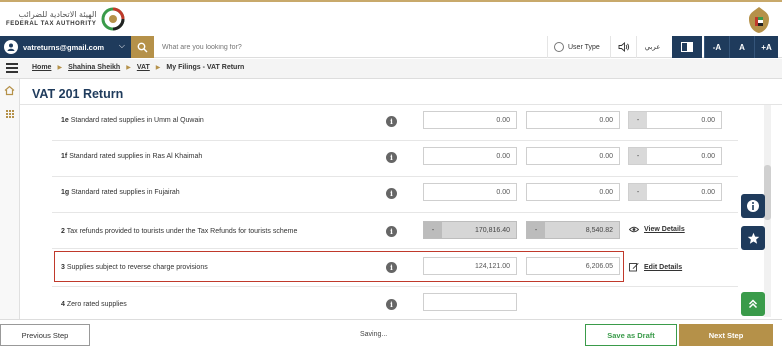  Describe the element at coordinates (664, 229) in the screenshot. I see `view-details-label: View Details` at that location.